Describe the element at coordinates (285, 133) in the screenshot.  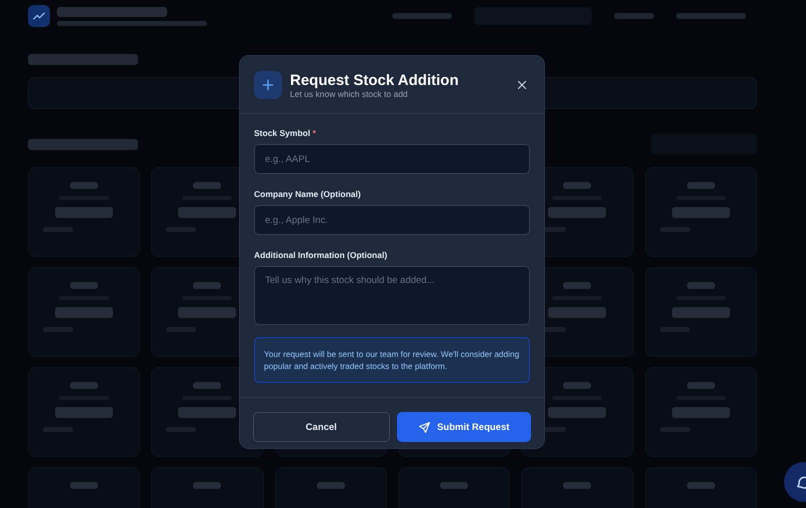
I see `field-label: Stock Symbol *` at that location.